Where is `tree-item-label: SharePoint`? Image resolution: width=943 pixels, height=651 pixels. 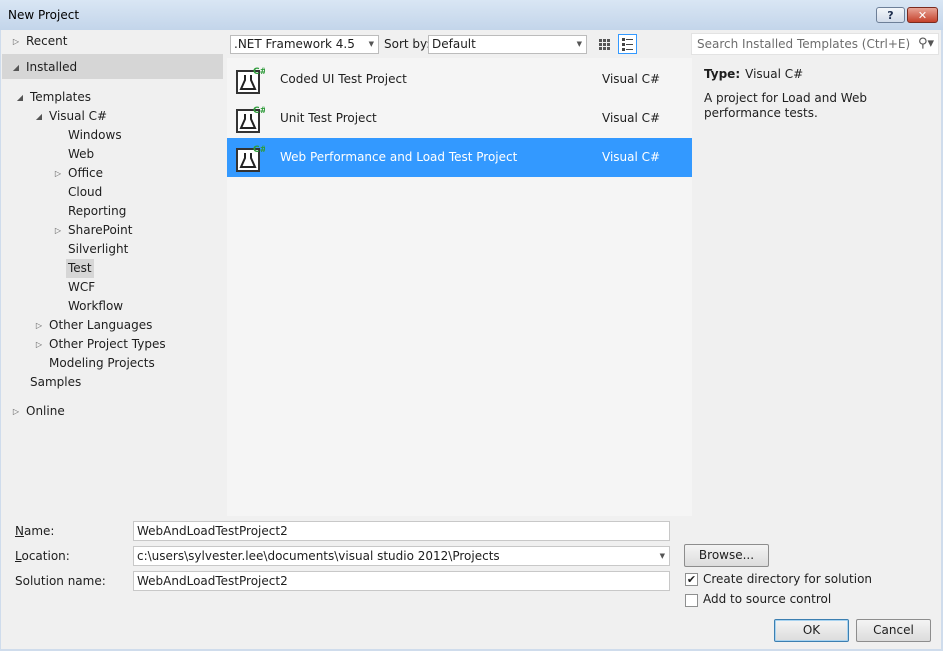 tree-item-label: SharePoint is located at coordinates (100, 230).